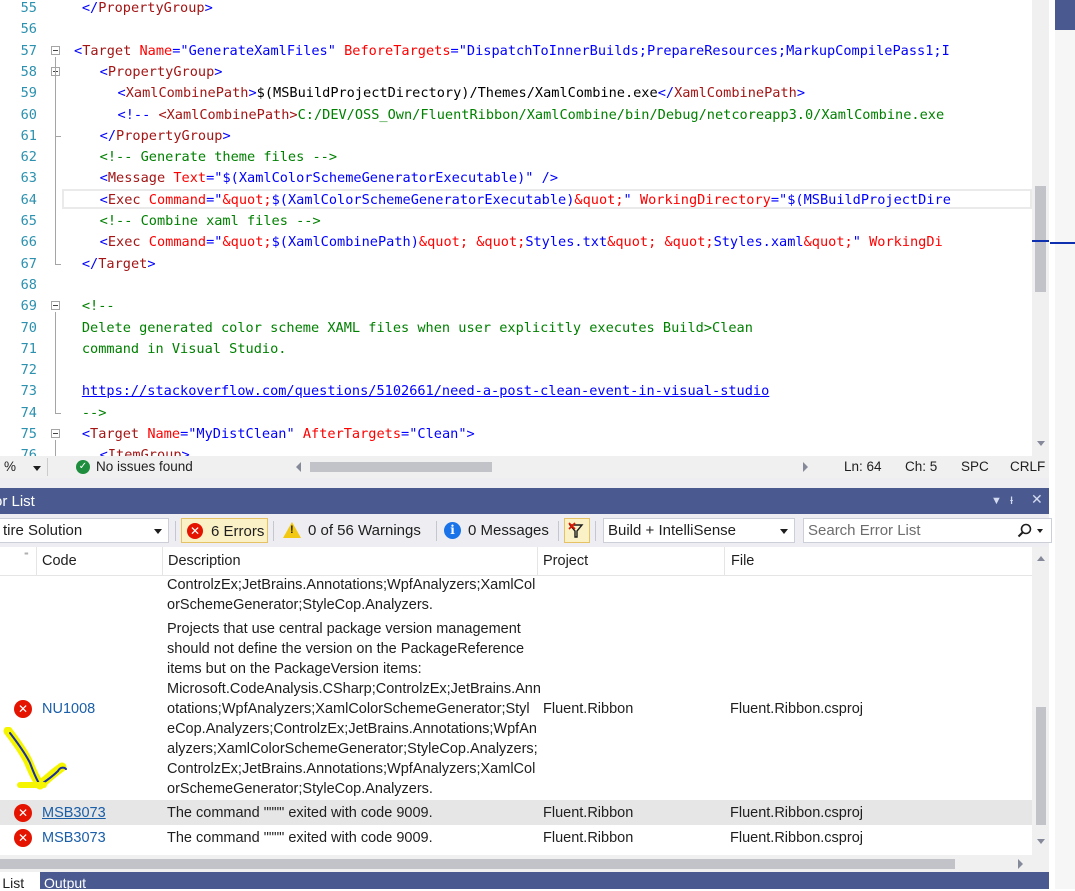 Image resolution: width=1075 pixels, height=891 pixels. I want to click on column-header-project: Project, so click(565, 561).